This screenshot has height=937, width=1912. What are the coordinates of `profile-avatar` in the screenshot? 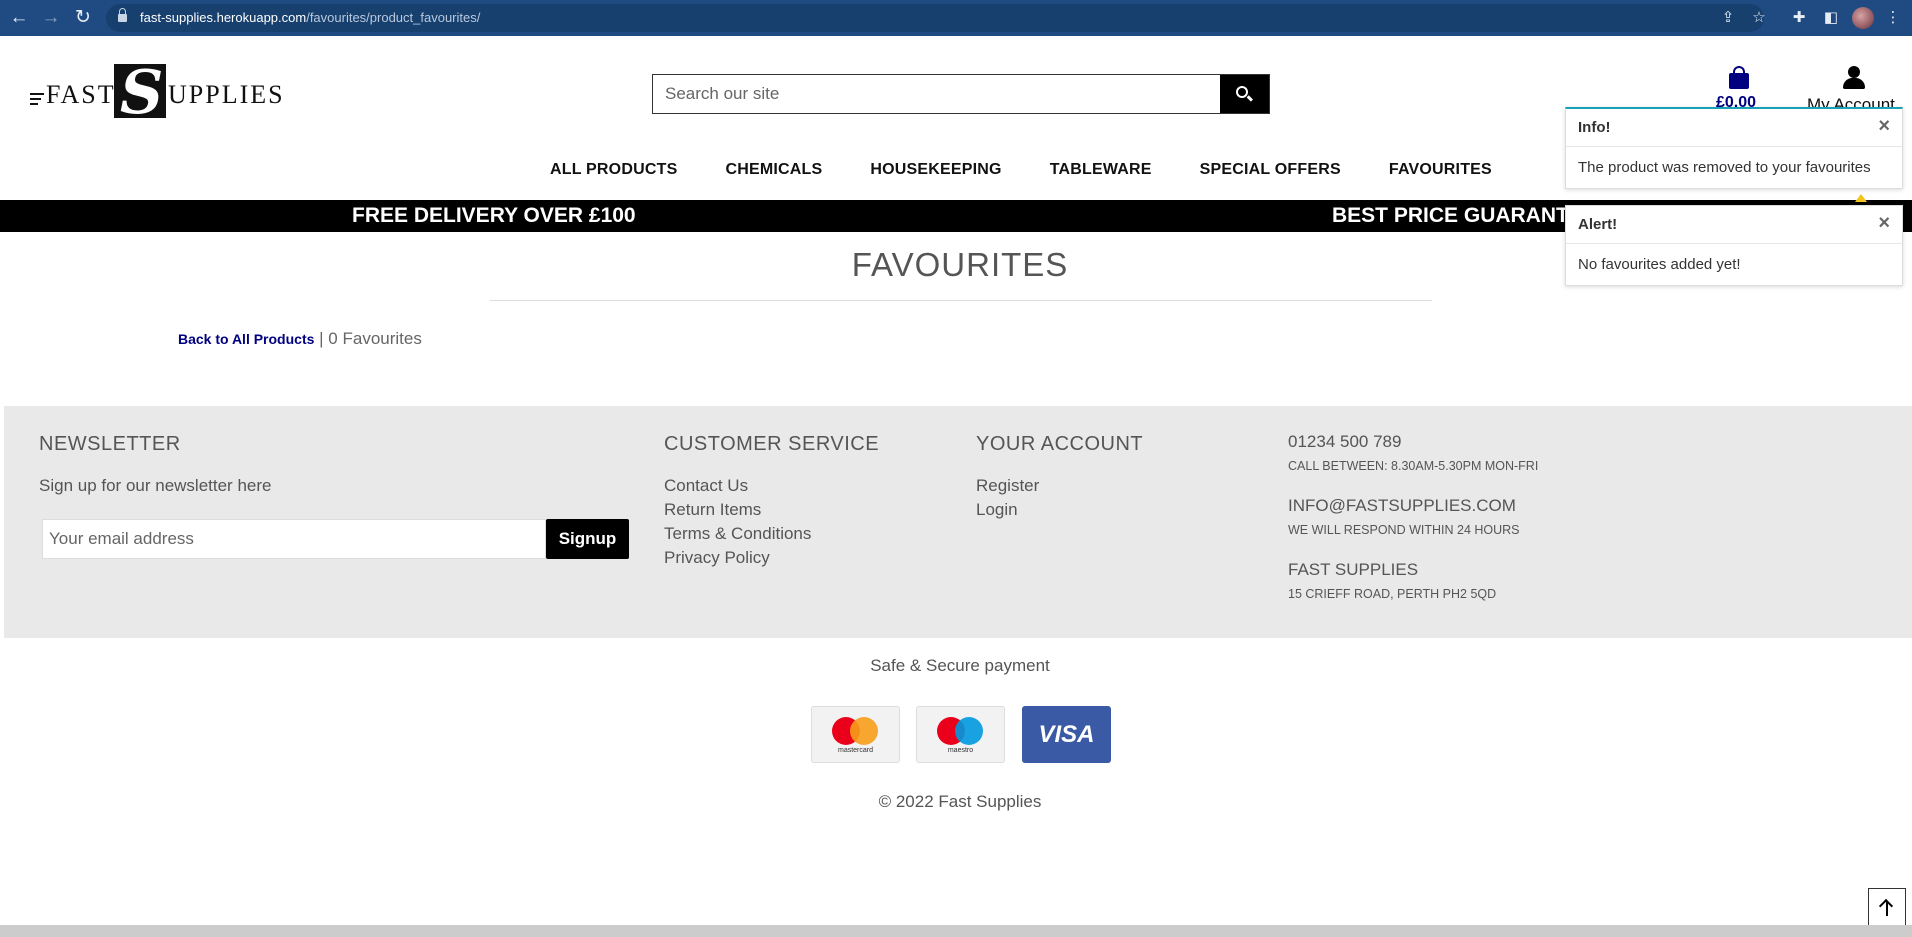 It's located at (1863, 18).